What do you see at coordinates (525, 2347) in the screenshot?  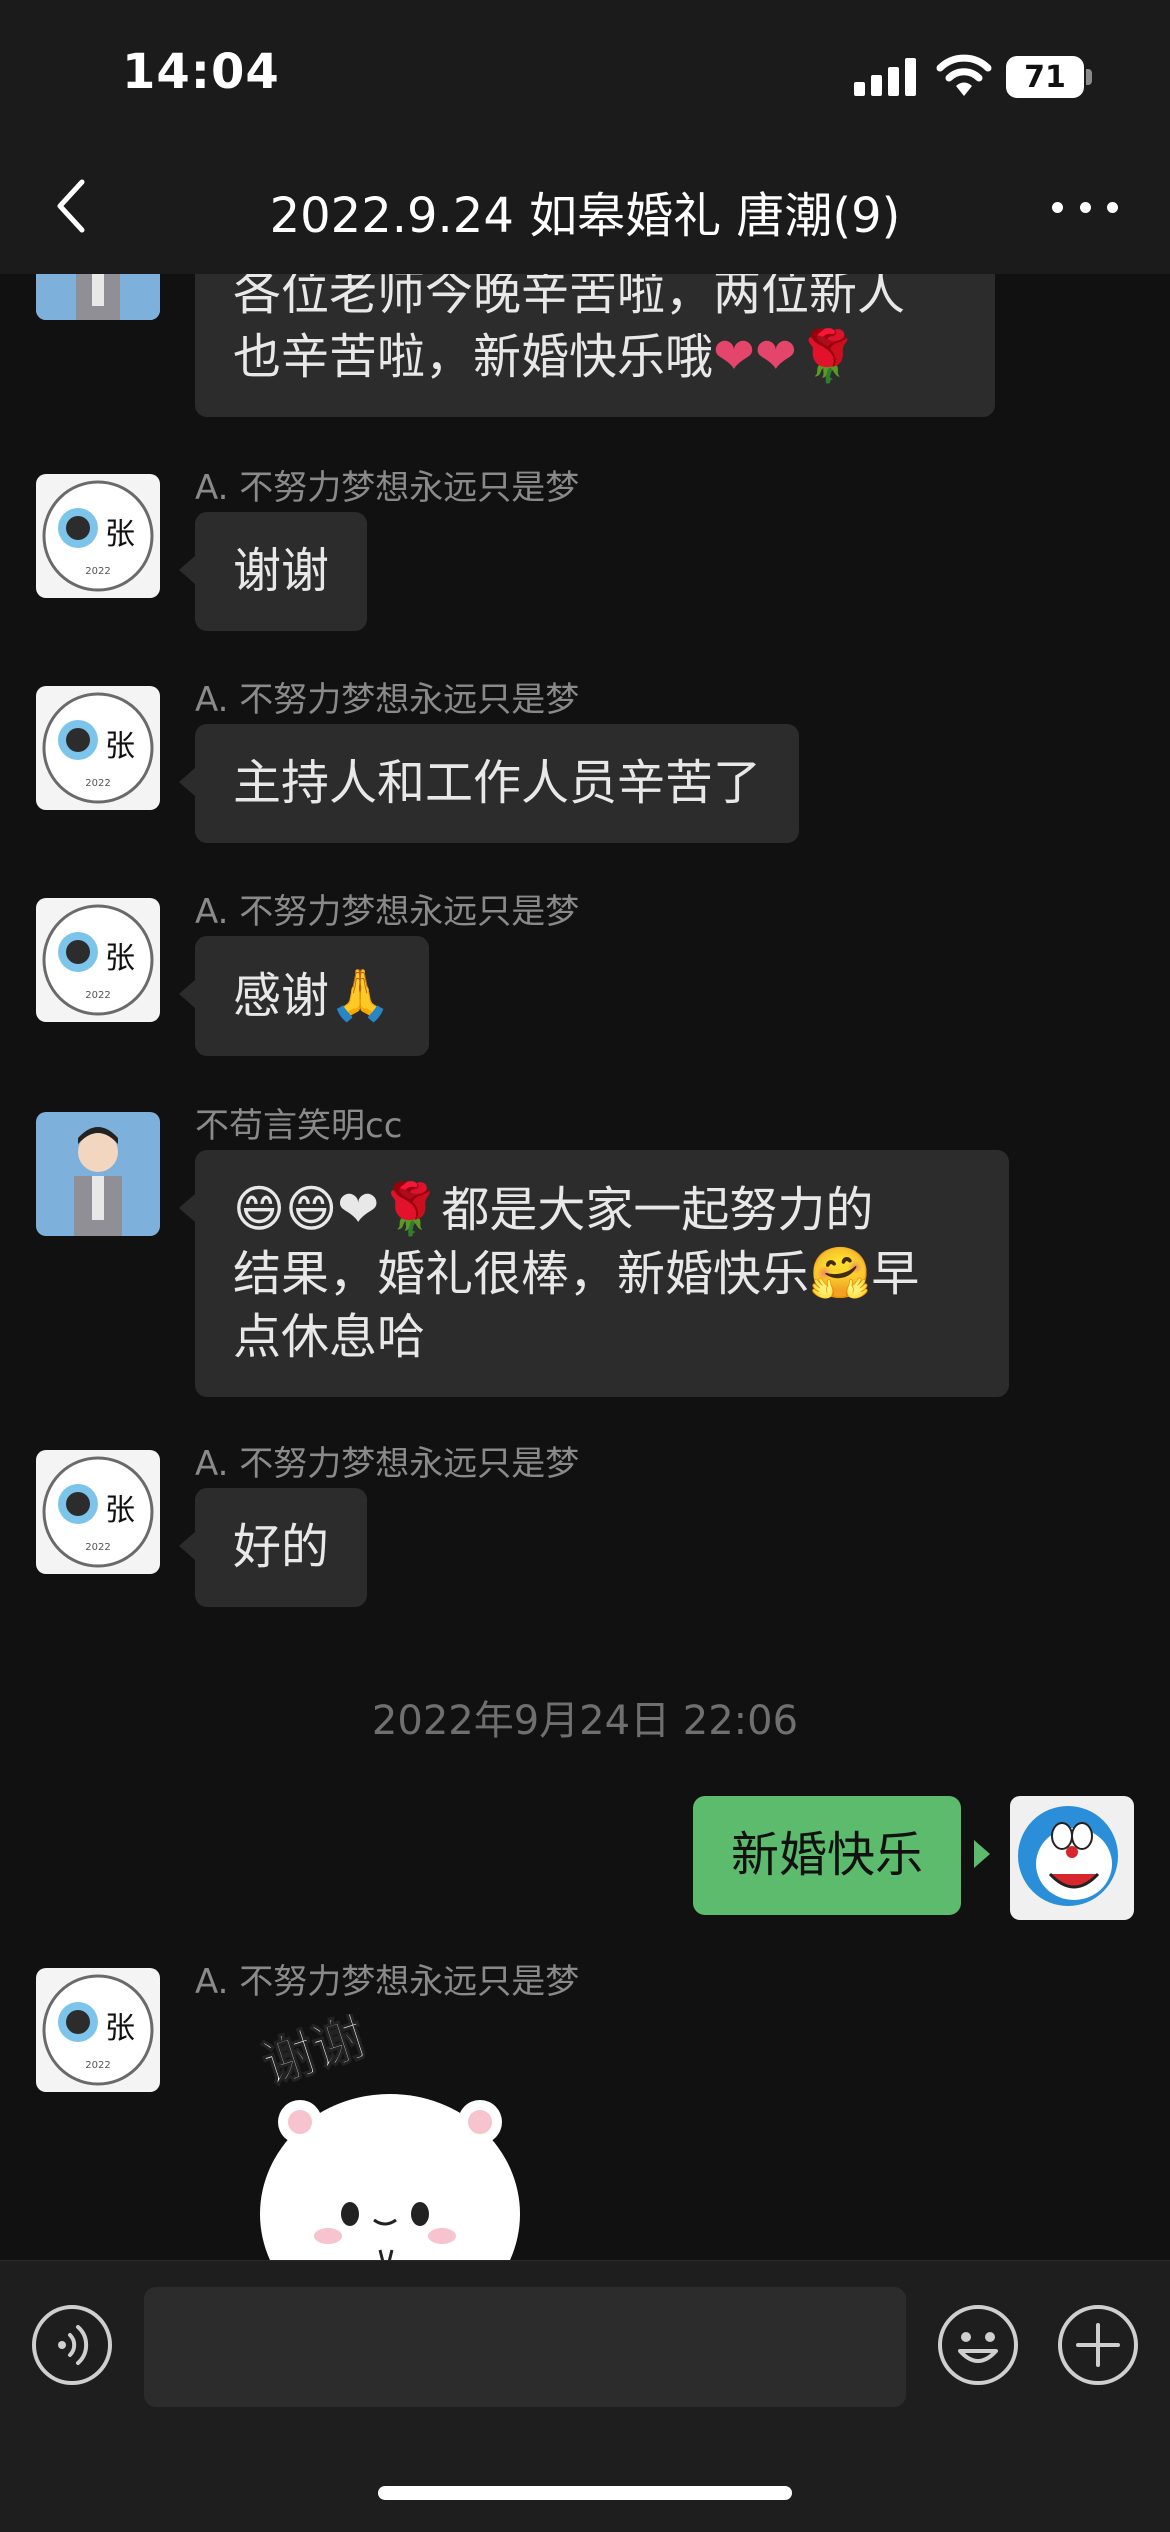 I see `message-input` at bounding box center [525, 2347].